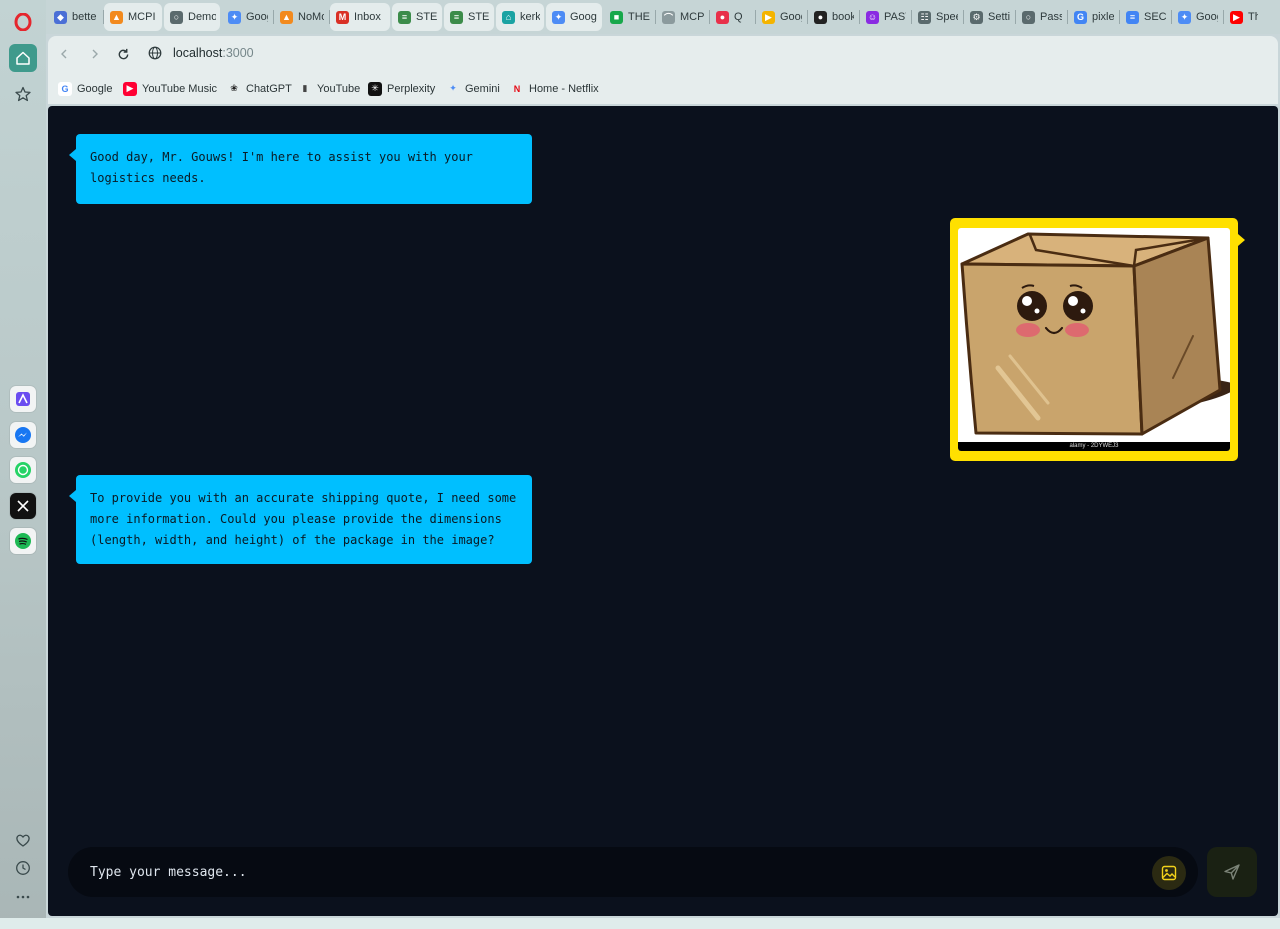 The image size is (1280, 929). Describe the element at coordinates (1236, 17) in the screenshot. I see `youtube-icon: ▶` at that location.